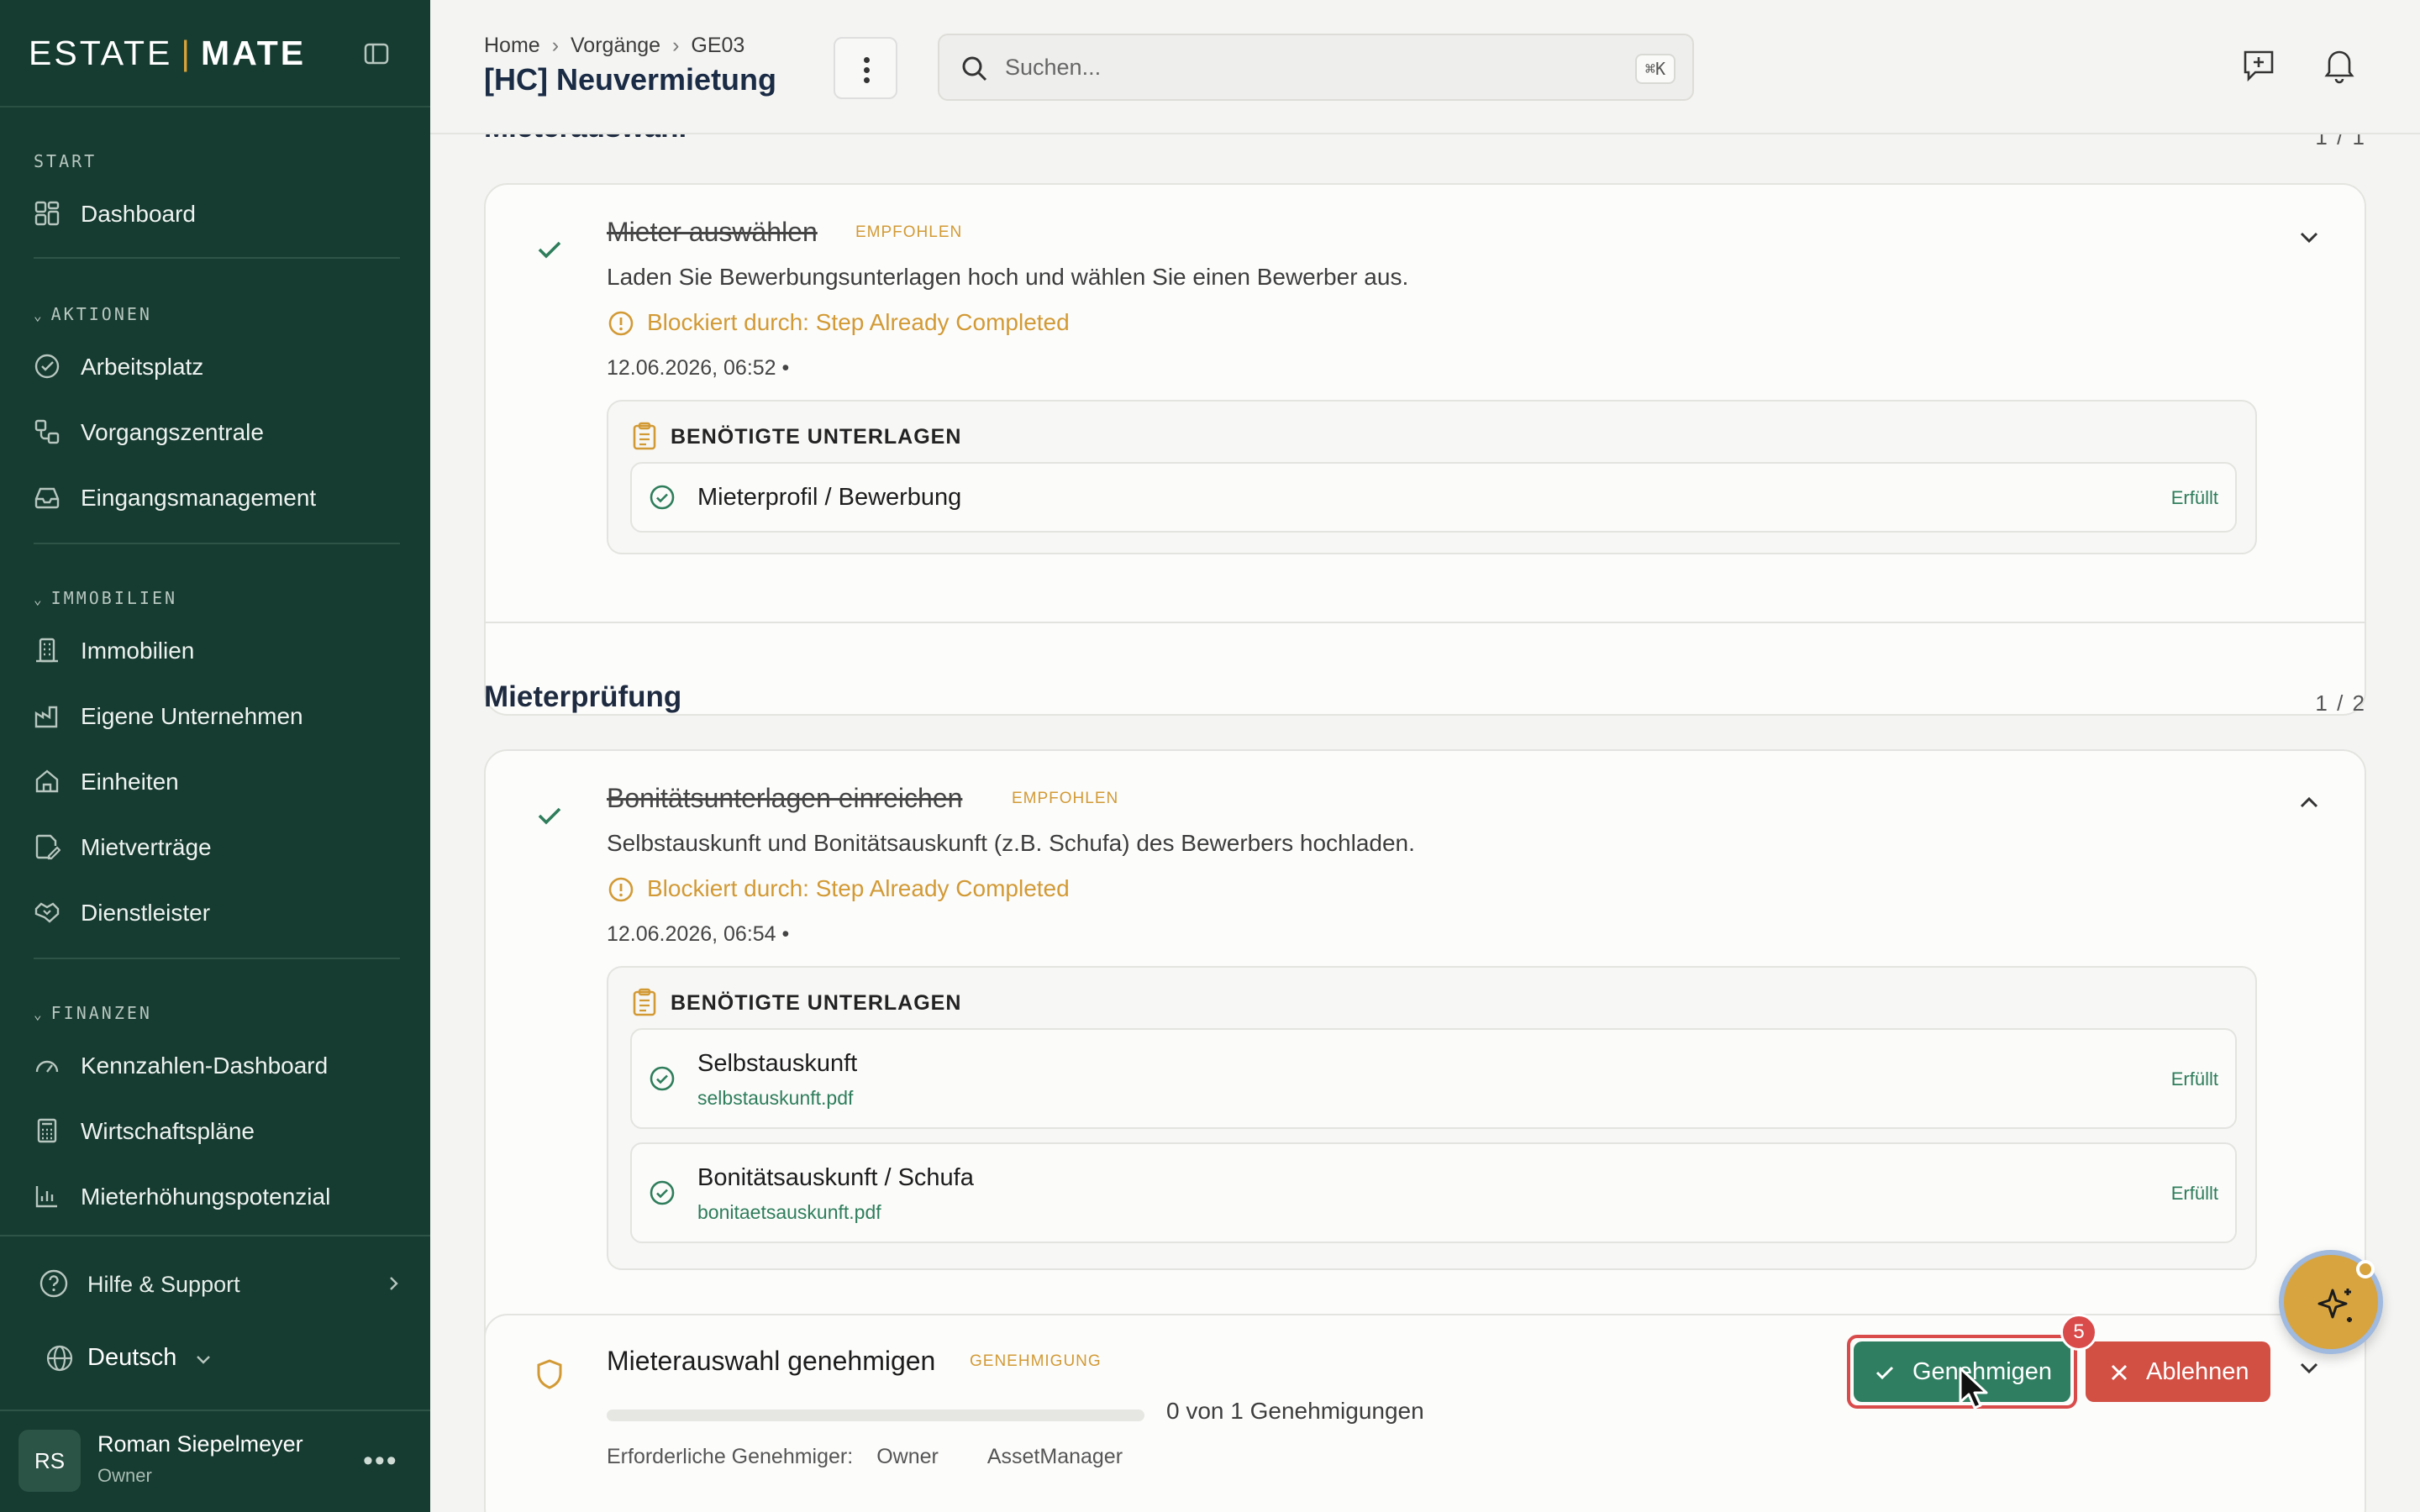  Describe the element at coordinates (394, 1283) in the screenshot. I see `chevron-right-icon` at that location.